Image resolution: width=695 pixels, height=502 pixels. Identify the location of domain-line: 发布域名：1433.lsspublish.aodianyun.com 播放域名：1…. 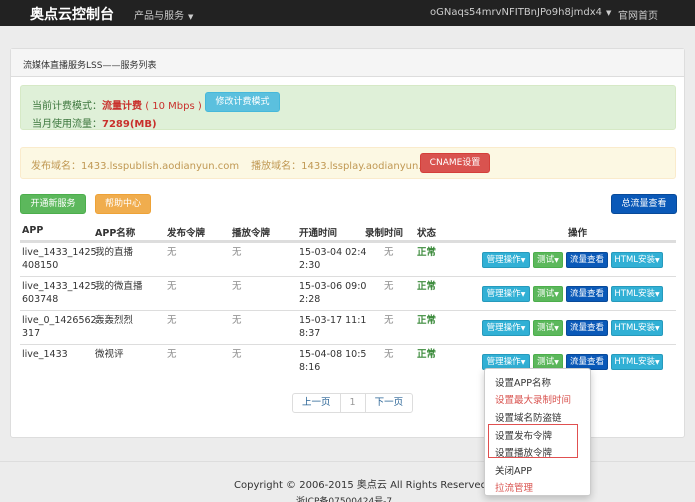
(237, 164).